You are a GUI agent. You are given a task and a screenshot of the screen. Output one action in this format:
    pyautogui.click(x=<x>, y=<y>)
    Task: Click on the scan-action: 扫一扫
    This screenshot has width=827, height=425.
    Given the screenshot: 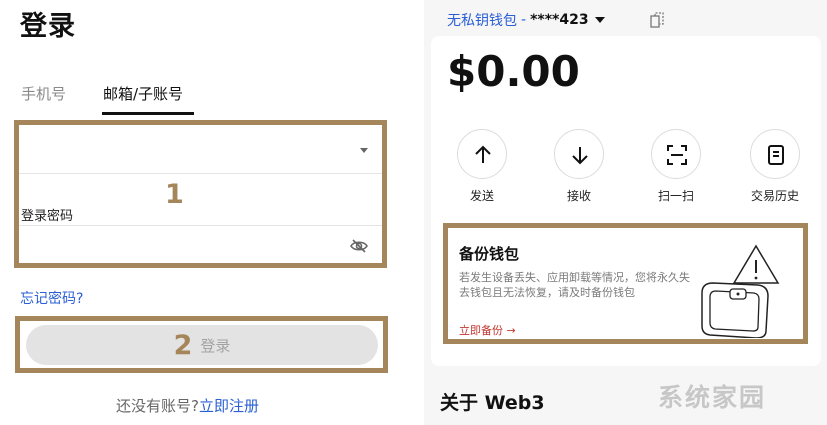 What is the action you would take?
    pyautogui.click(x=676, y=166)
    